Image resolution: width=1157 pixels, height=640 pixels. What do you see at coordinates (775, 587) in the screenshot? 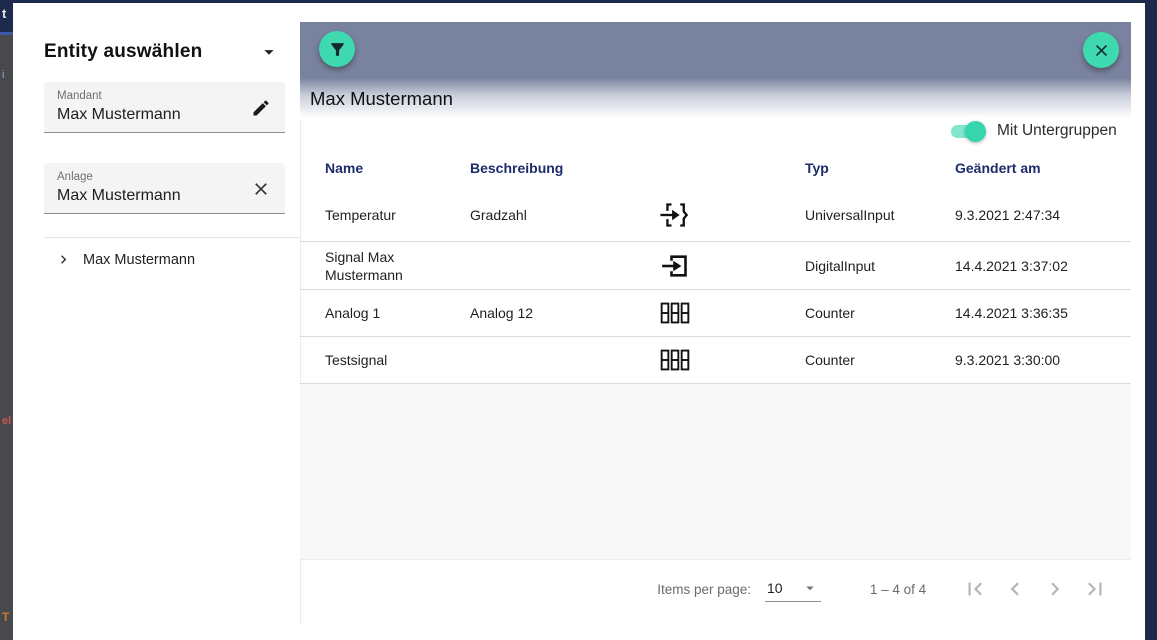
I see `page-size-value: 10` at bounding box center [775, 587].